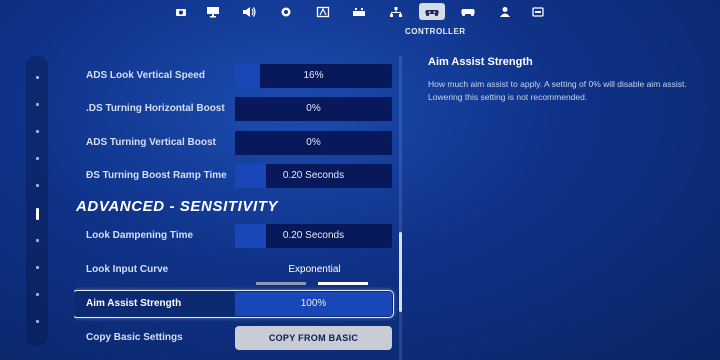  I want to click on tab-controller, so click(432, 11).